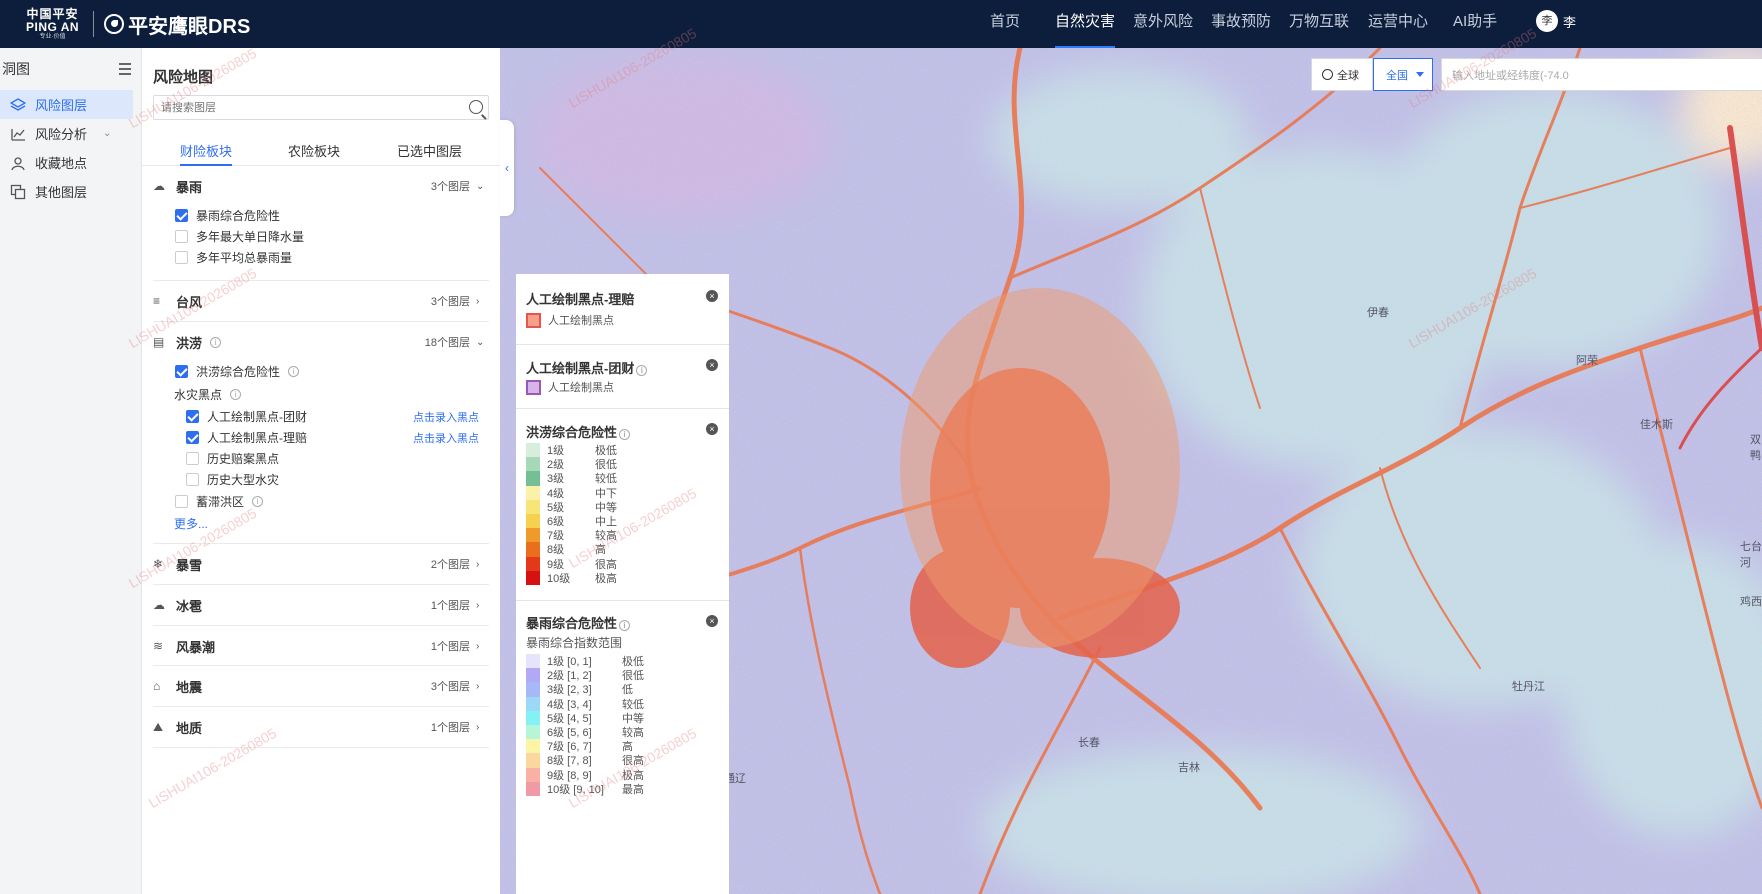 This screenshot has height=894, width=1762. I want to click on address-search-input: 输入地址或经纬度(-74.0, so click(1601, 74).